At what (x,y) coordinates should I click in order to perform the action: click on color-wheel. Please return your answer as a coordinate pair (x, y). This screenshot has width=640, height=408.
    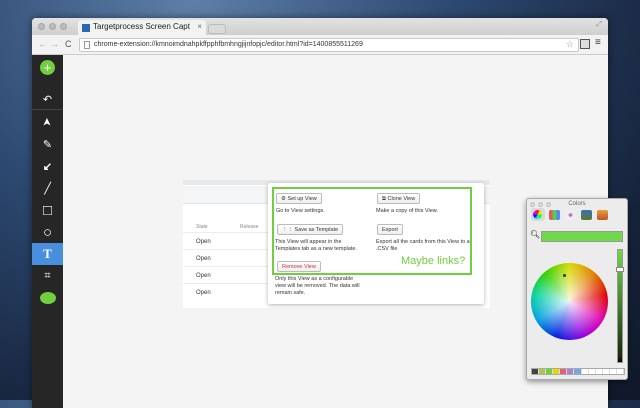
    Looking at the image, I should click on (569, 301).